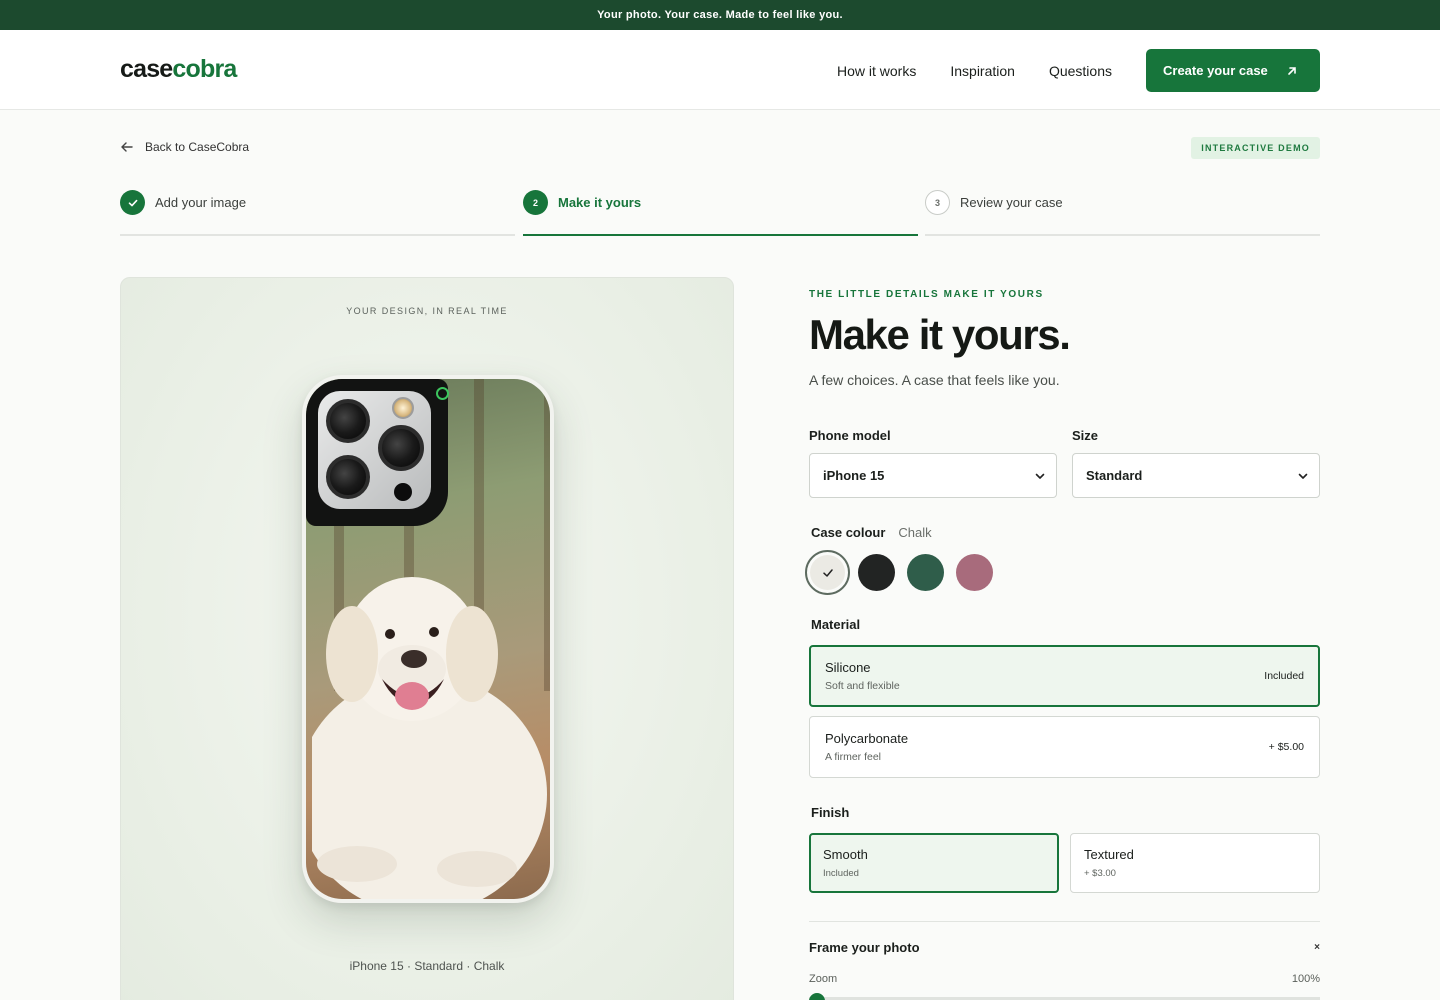 The image size is (1440, 1000). I want to click on colour-swatches, so click(905, 572).